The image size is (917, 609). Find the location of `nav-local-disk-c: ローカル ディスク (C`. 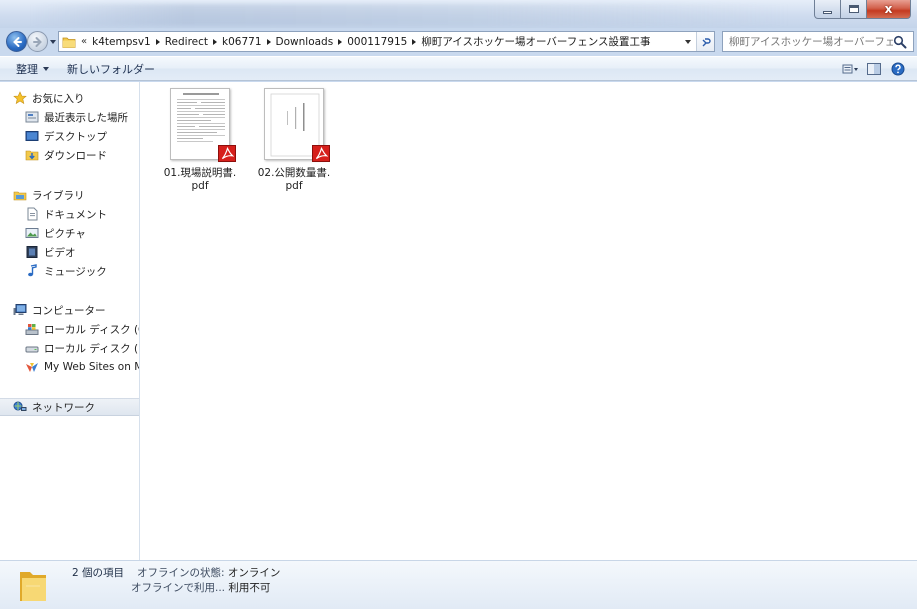

nav-local-disk-c: ローカル ディスク (C is located at coordinates (70, 329).